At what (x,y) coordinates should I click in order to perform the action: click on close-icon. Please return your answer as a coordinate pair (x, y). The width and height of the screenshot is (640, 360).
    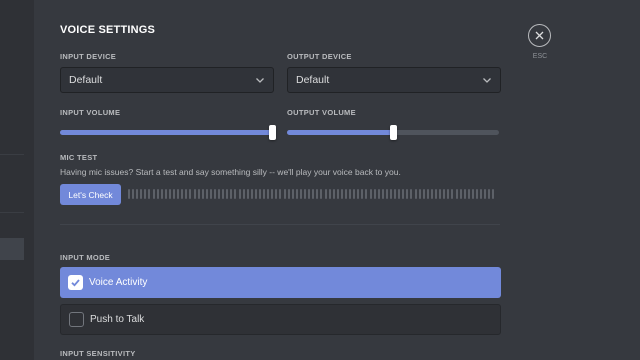
    Looking at the image, I should click on (539, 35).